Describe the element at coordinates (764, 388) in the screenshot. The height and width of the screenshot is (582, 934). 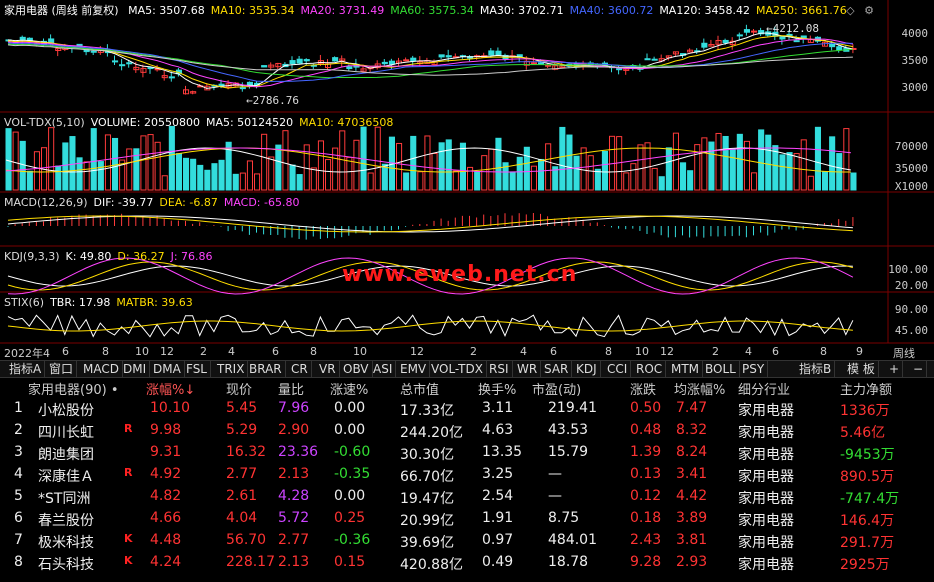
I see `column-header: 细分行业` at that location.